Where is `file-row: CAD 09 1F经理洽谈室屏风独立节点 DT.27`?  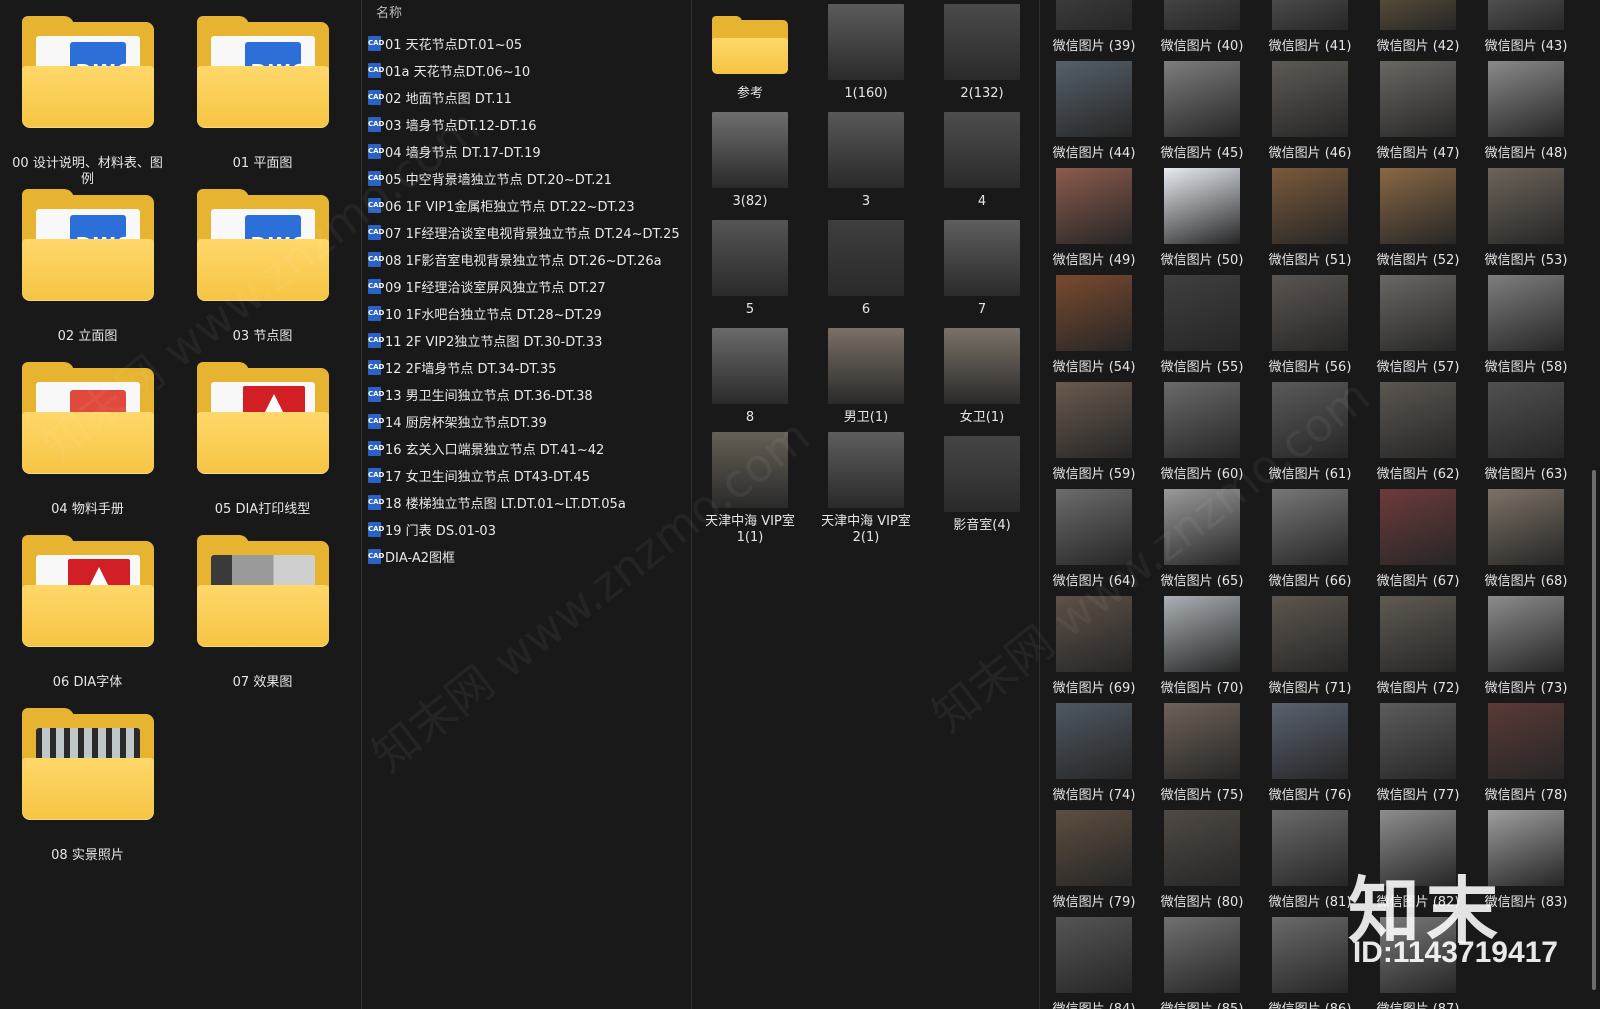 file-row: CAD 09 1F经理洽谈室屏风独立节点 DT.27 is located at coordinates (528, 286).